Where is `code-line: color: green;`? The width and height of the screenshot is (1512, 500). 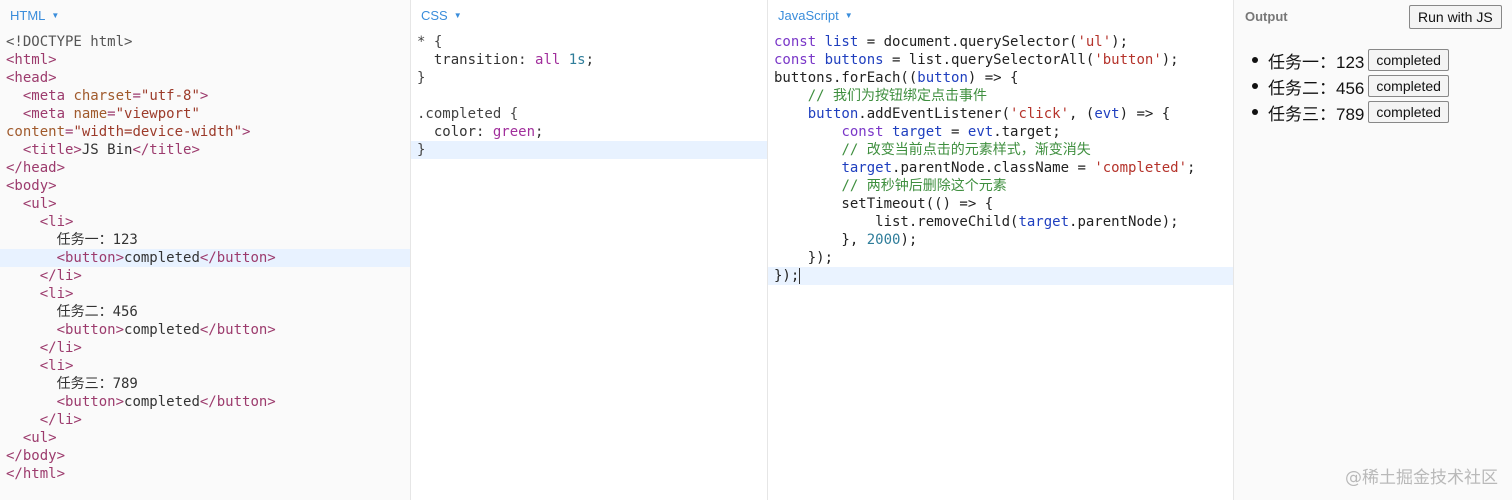
code-line: color: green; is located at coordinates (589, 132).